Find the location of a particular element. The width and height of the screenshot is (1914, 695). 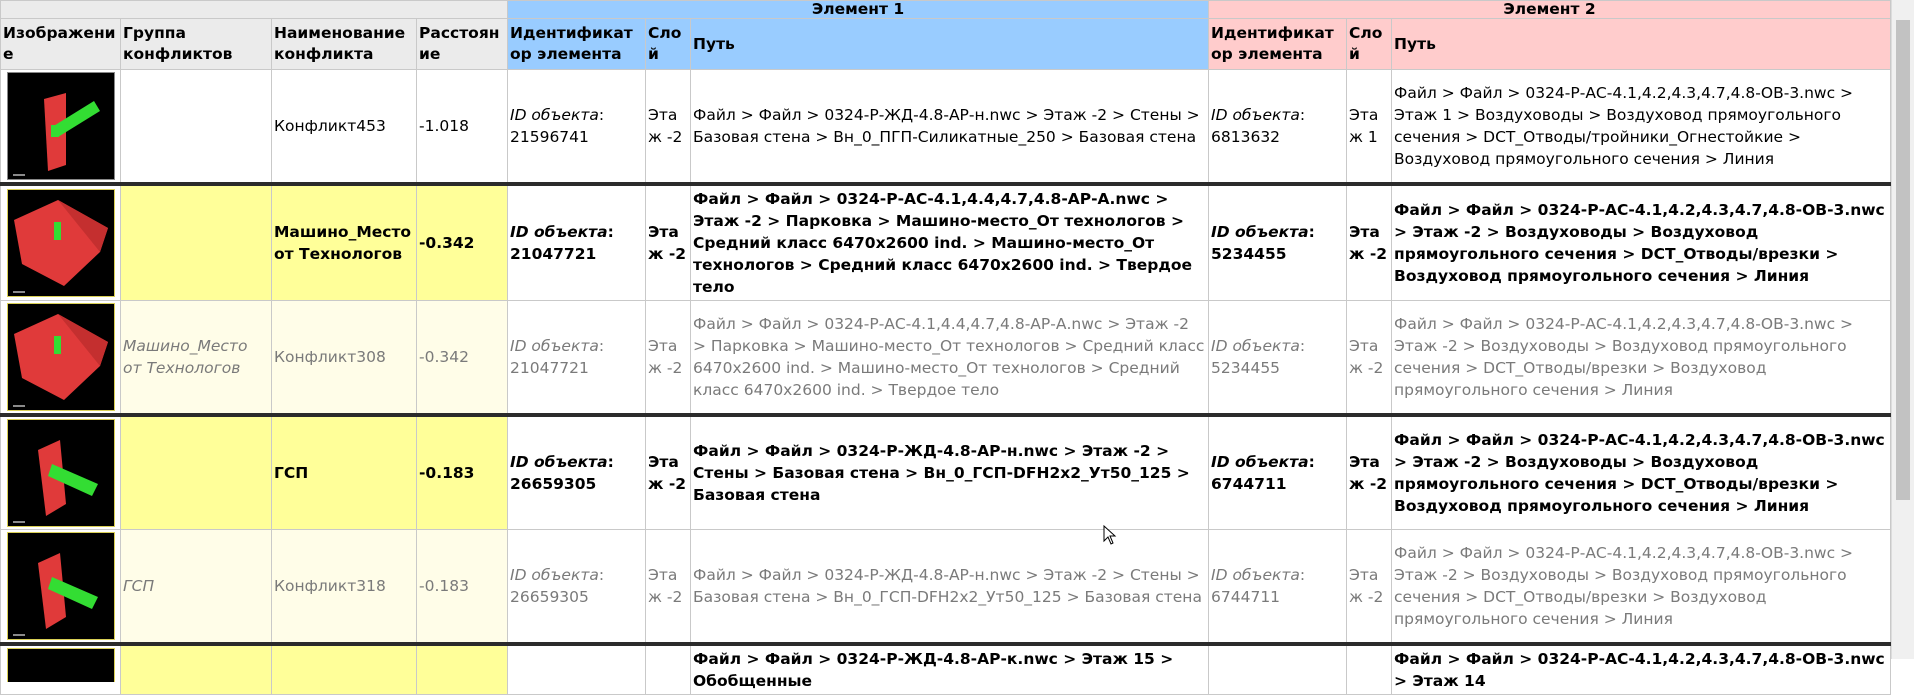

group-cell: ГСП is located at coordinates (196, 587).